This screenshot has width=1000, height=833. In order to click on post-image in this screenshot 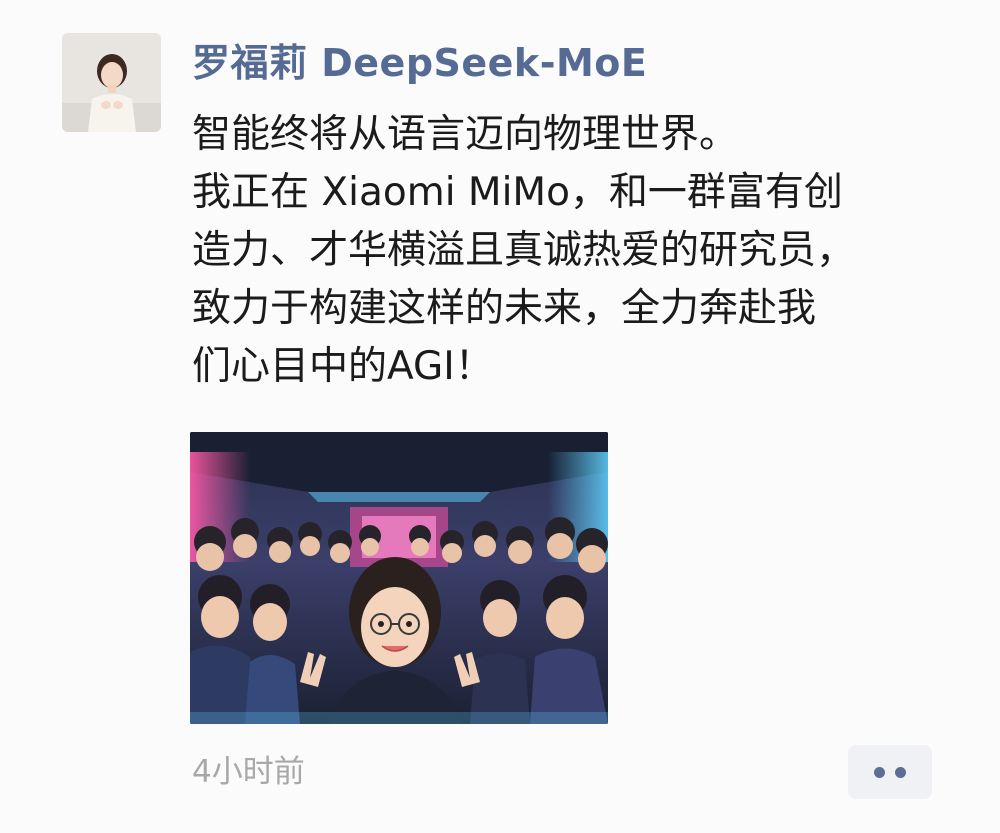, I will do `click(399, 578)`.